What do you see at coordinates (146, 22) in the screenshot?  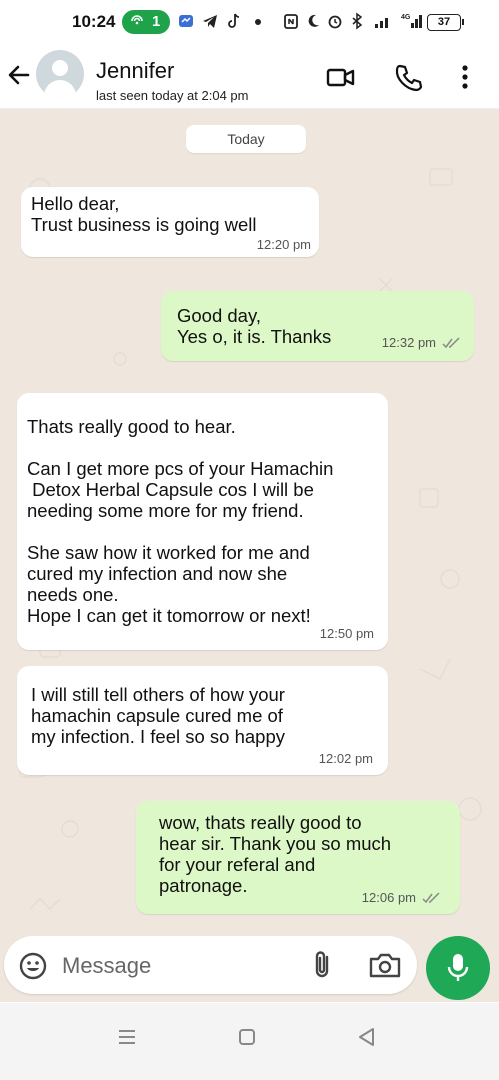 I see `hotspot-pill: 1` at bounding box center [146, 22].